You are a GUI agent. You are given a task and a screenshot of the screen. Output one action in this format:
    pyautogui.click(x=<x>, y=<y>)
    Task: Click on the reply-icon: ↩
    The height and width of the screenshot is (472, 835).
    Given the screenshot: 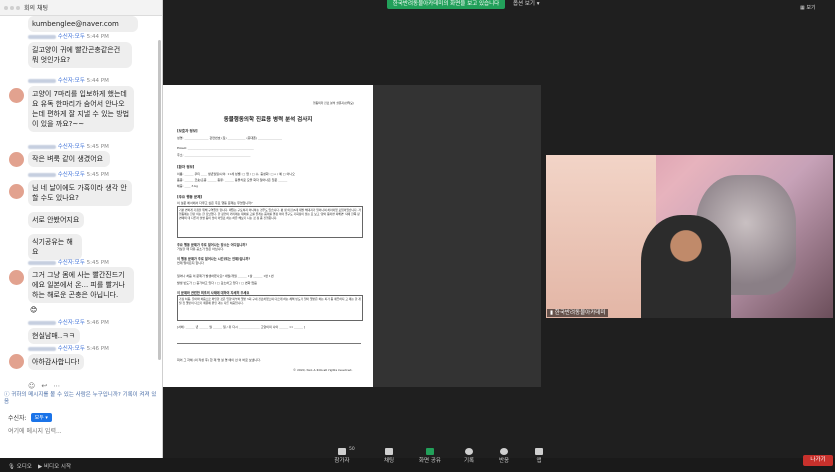 What is the action you would take?
    pyautogui.click(x=44, y=386)
    